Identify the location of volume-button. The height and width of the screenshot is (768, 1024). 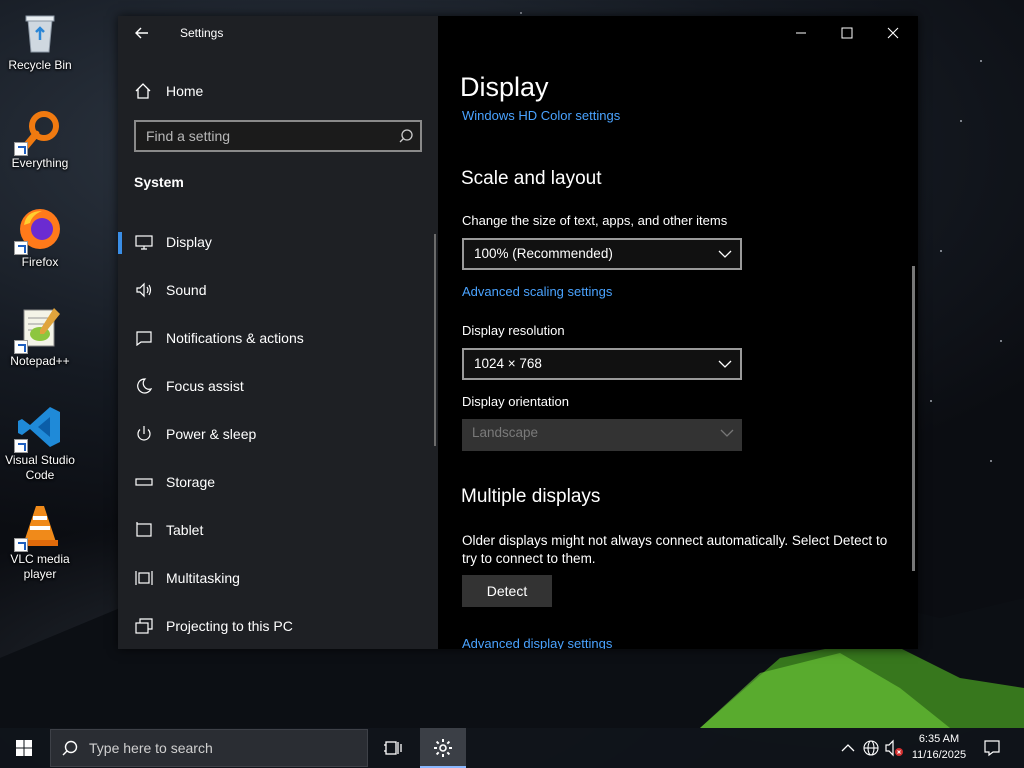
(894, 748).